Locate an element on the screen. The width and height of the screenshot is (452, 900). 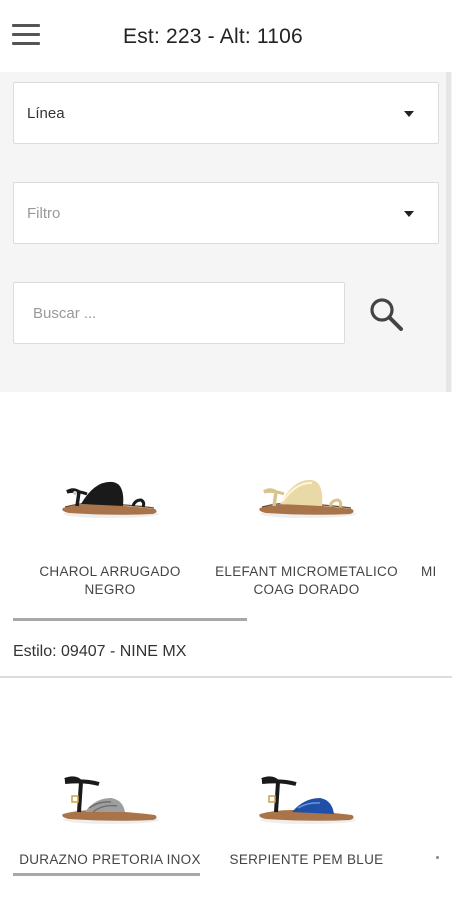
product-card: ELEFANT MICROMETALICO COAG DORADO is located at coordinates (306, 502).